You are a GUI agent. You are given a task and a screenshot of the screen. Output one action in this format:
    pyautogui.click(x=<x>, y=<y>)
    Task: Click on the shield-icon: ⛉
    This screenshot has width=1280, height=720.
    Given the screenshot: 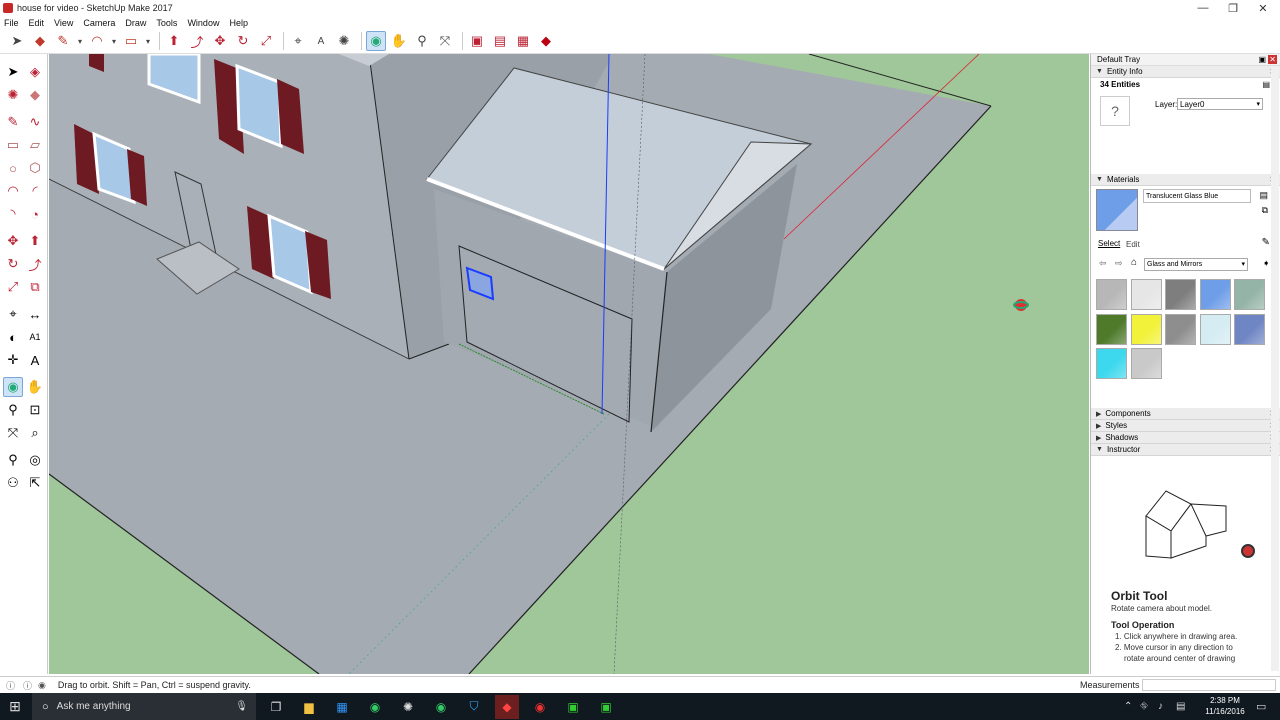 What is the action you would take?
    pyautogui.click(x=474, y=707)
    